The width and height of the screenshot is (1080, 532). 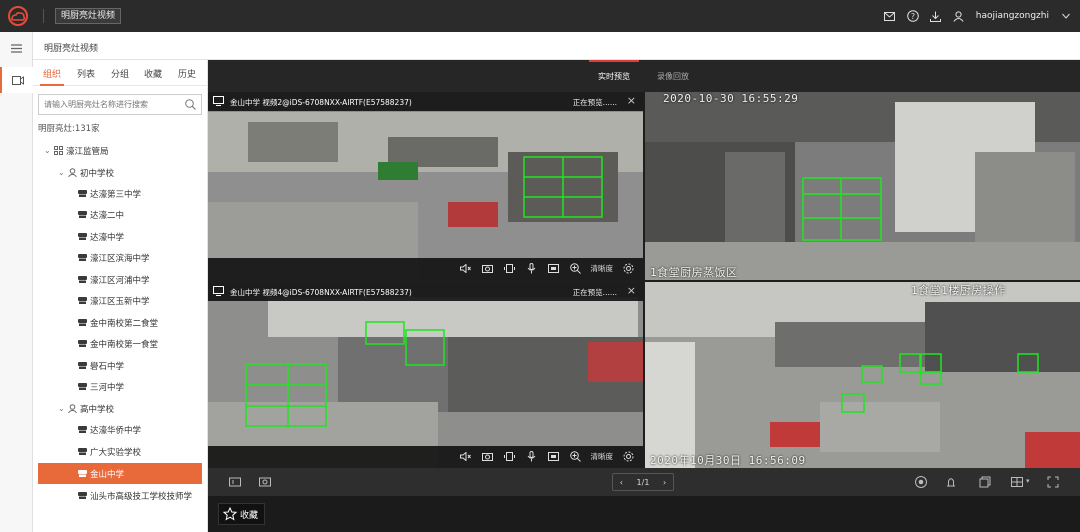 What do you see at coordinates (153, 73) in the screenshot?
I see `tab-favorites: 收藏` at bounding box center [153, 73].